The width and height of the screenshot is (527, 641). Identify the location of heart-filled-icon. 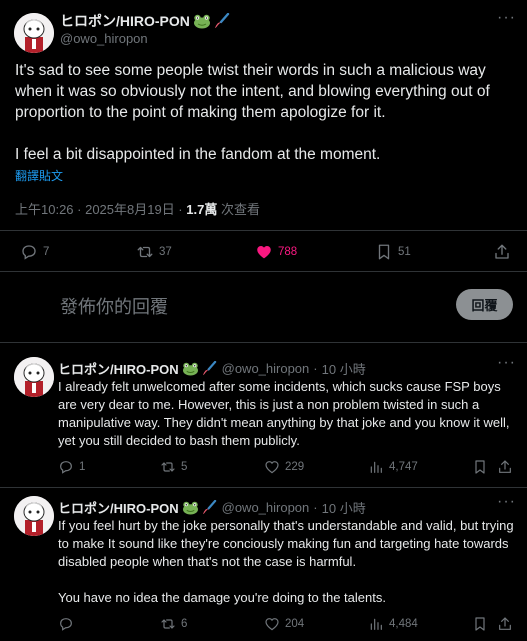
(264, 252).